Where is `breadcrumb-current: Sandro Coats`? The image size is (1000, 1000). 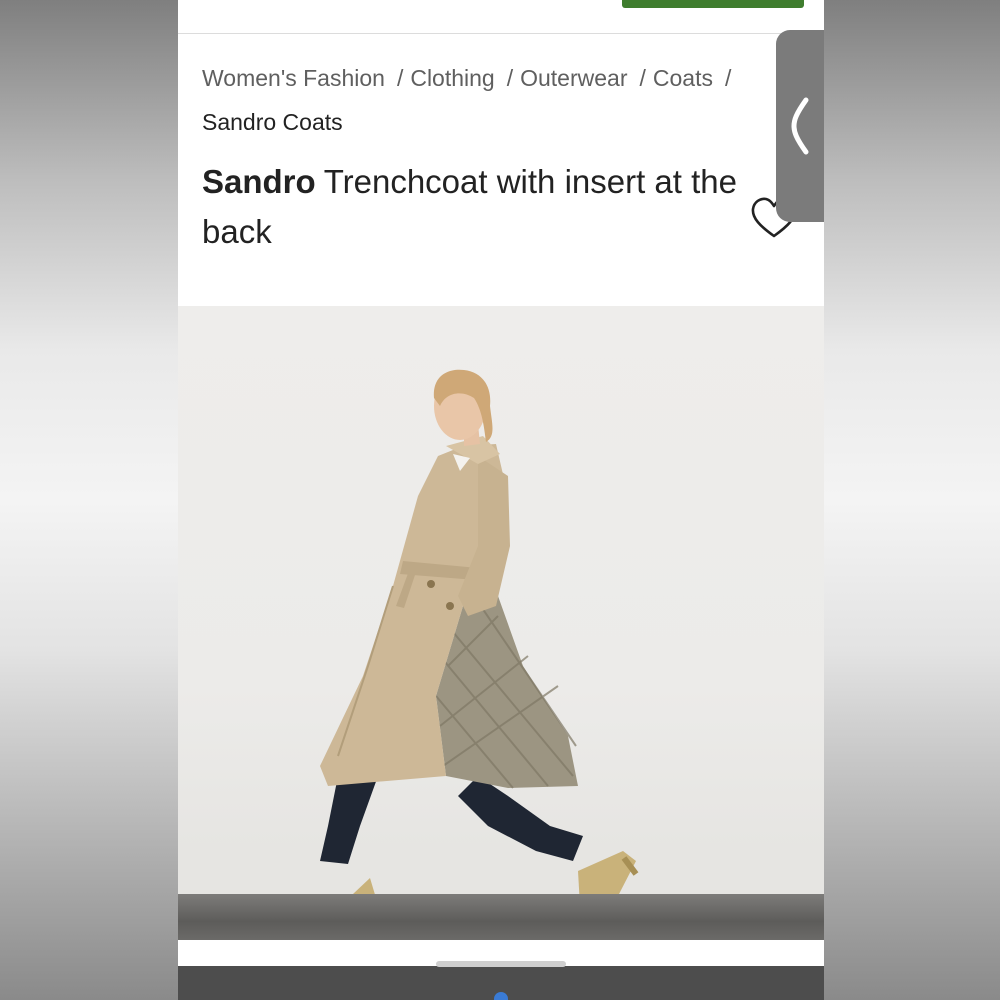
breadcrumb-current: Sandro Coats is located at coordinates (272, 122).